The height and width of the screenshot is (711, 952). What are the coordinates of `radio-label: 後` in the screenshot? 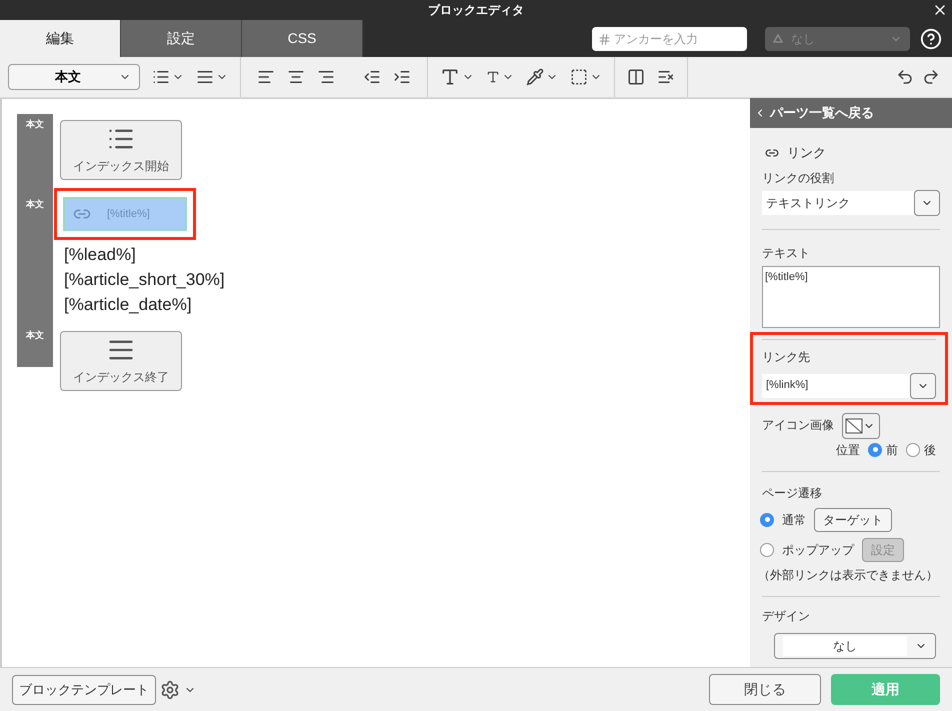 It's located at (930, 450).